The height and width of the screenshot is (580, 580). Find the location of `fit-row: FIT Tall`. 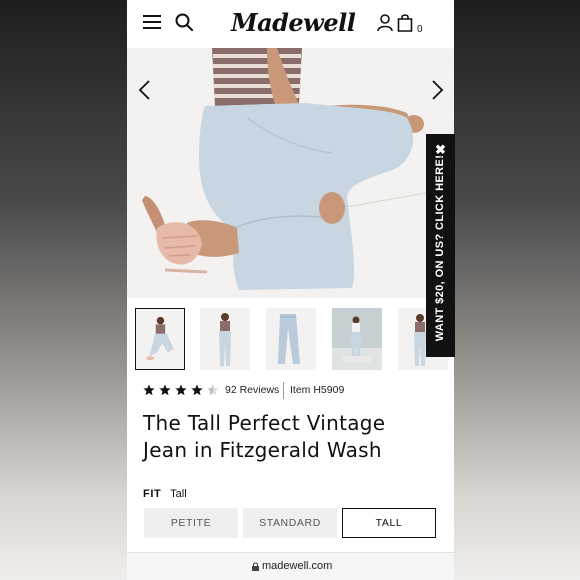

fit-row: FIT Tall is located at coordinates (165, 494).